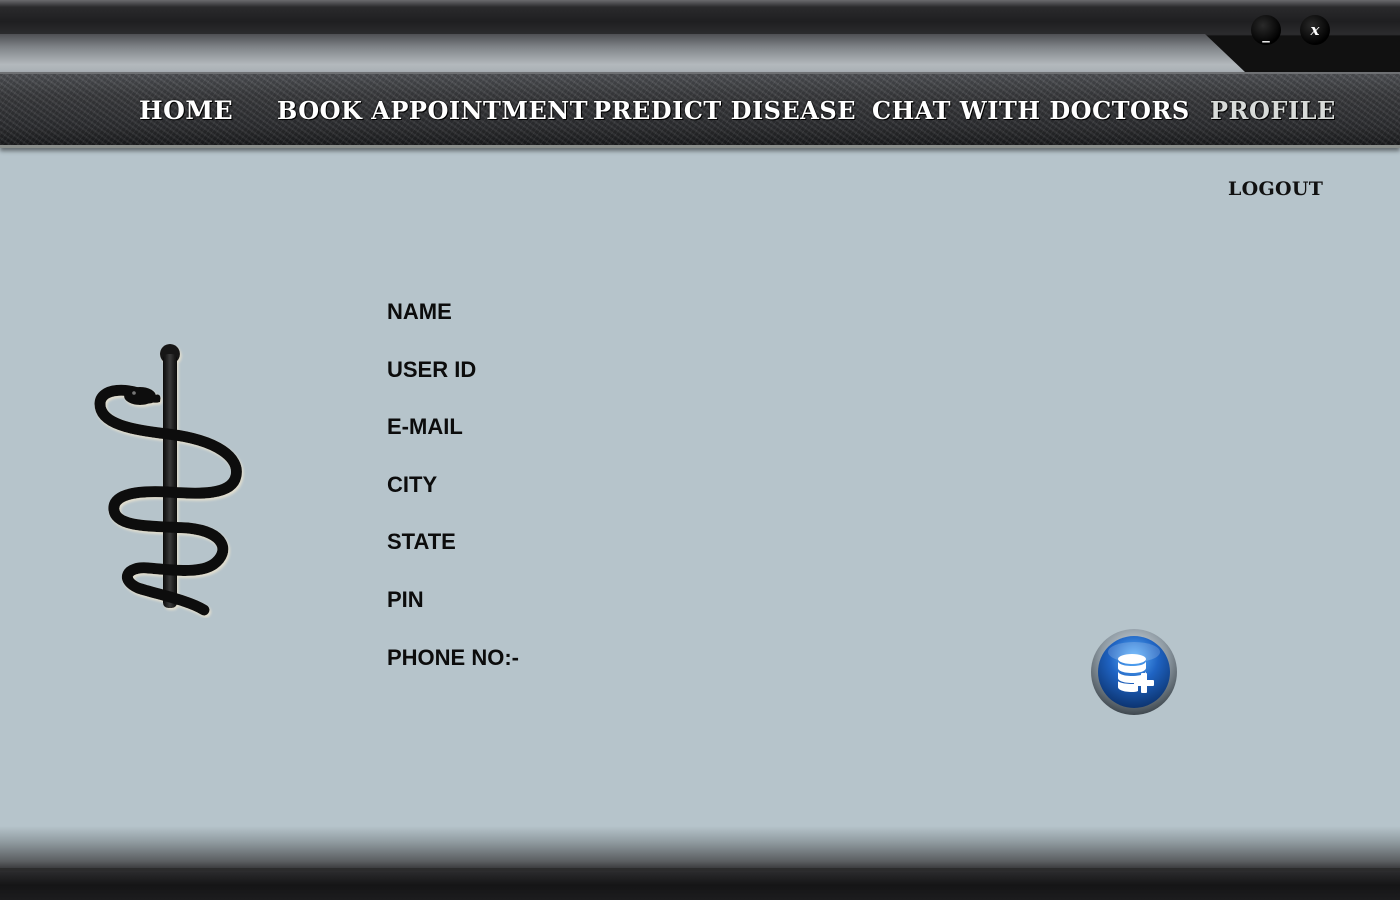 This screenshot has width=1400, height=900. What do you see at coordinates (700, 863) in the screenshot?
I see `bottom-bar` at bounding box center [700, 863].